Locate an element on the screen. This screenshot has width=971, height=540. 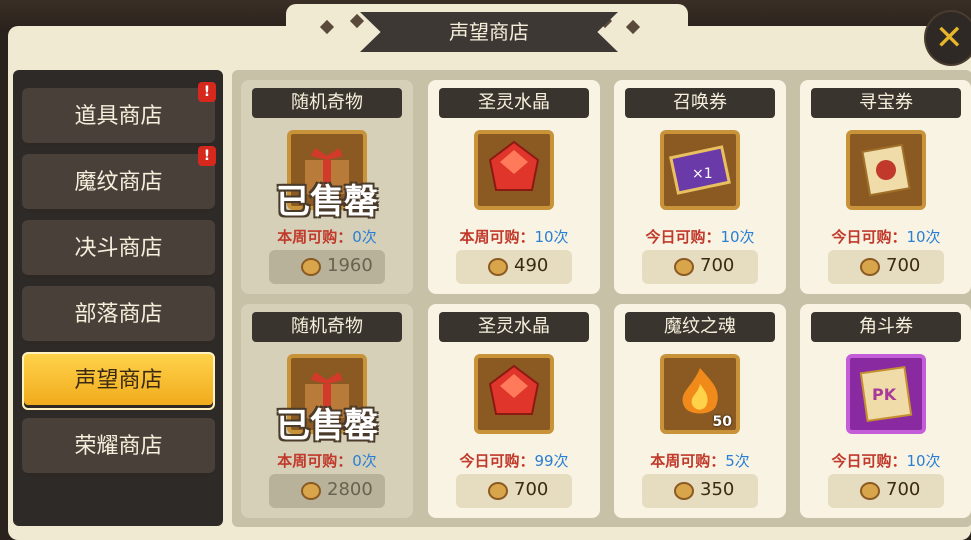
purchase-limit: 今日可购：99次 is located at coordinates (514, 460).